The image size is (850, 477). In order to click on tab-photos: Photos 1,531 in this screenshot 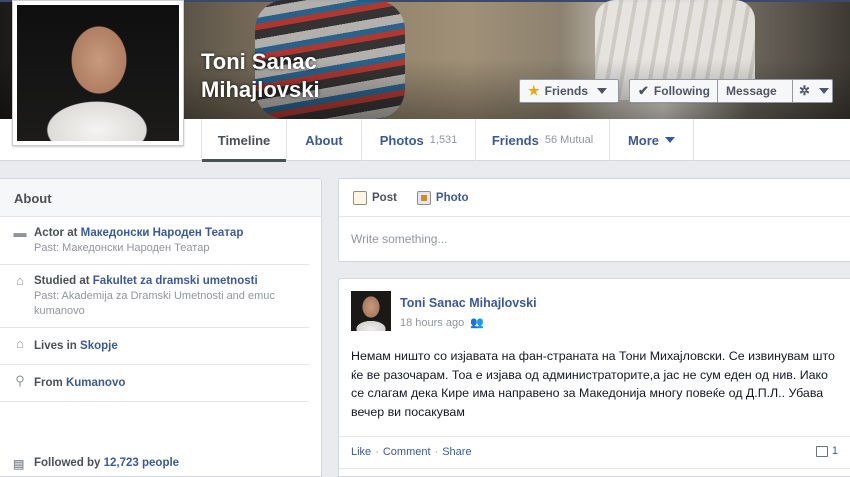, I will do `click(419, 140)`.